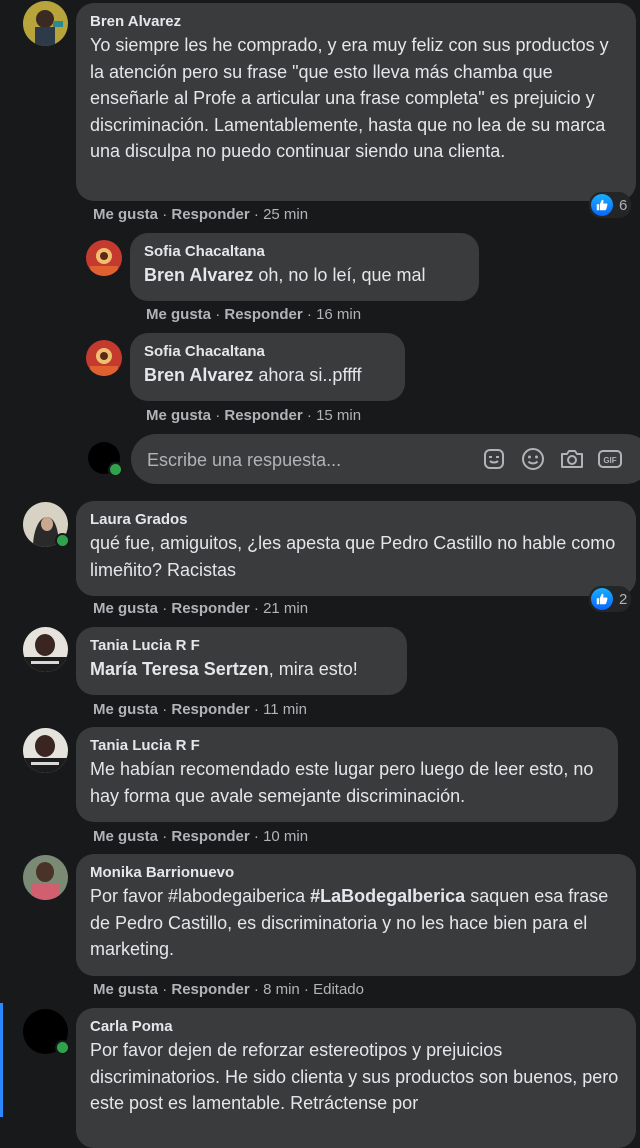 This screenshot has width=640, height=1148. I want to click on reaction-count: 6, so click(623, 205).